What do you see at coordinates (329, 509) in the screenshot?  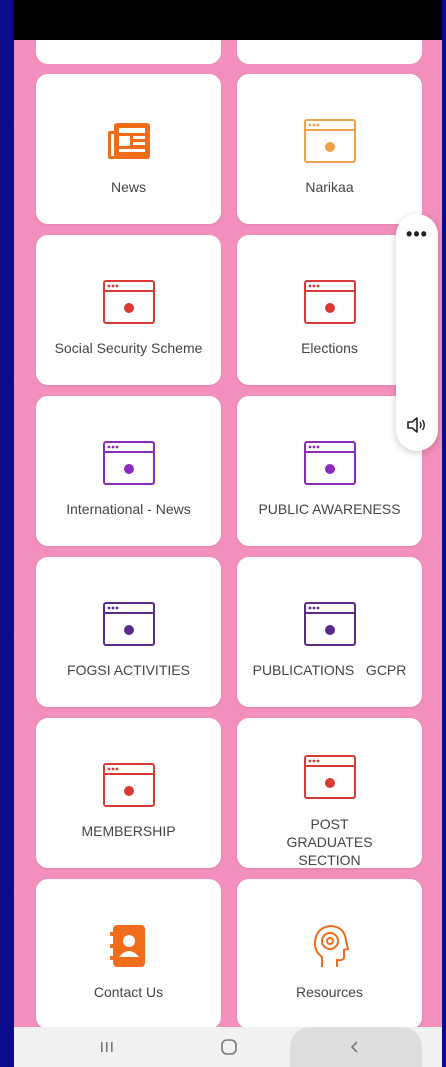 I see `card-label: PUBLIC AWARENESS` at bounding box center [329, 509].